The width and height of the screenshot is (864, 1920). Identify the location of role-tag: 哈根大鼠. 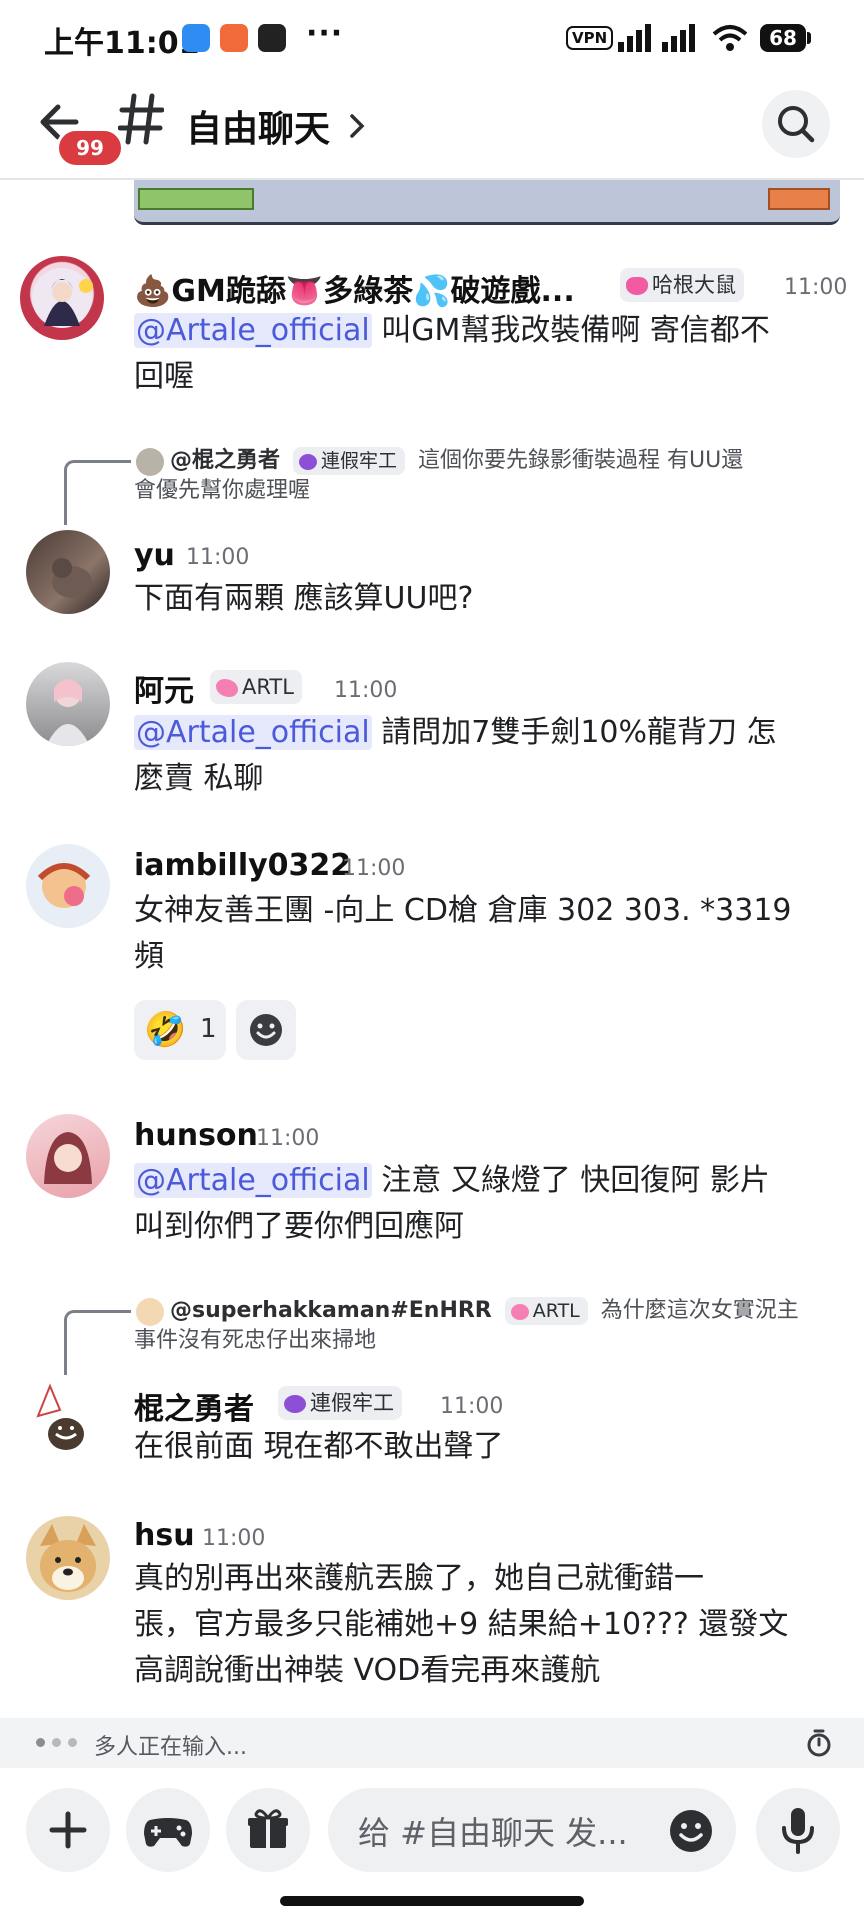
(682, 285).